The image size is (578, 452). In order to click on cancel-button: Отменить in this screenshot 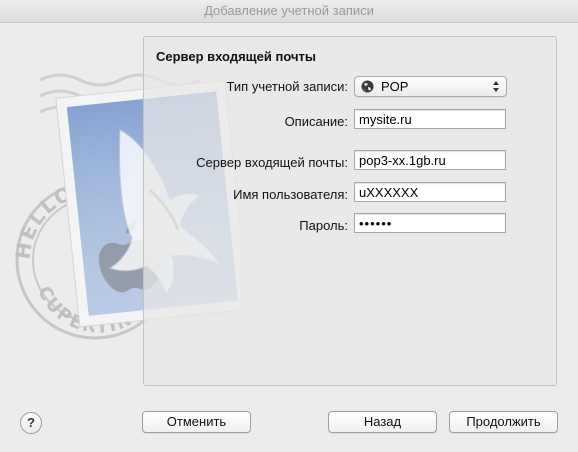, I will do `click(196, 422)`.